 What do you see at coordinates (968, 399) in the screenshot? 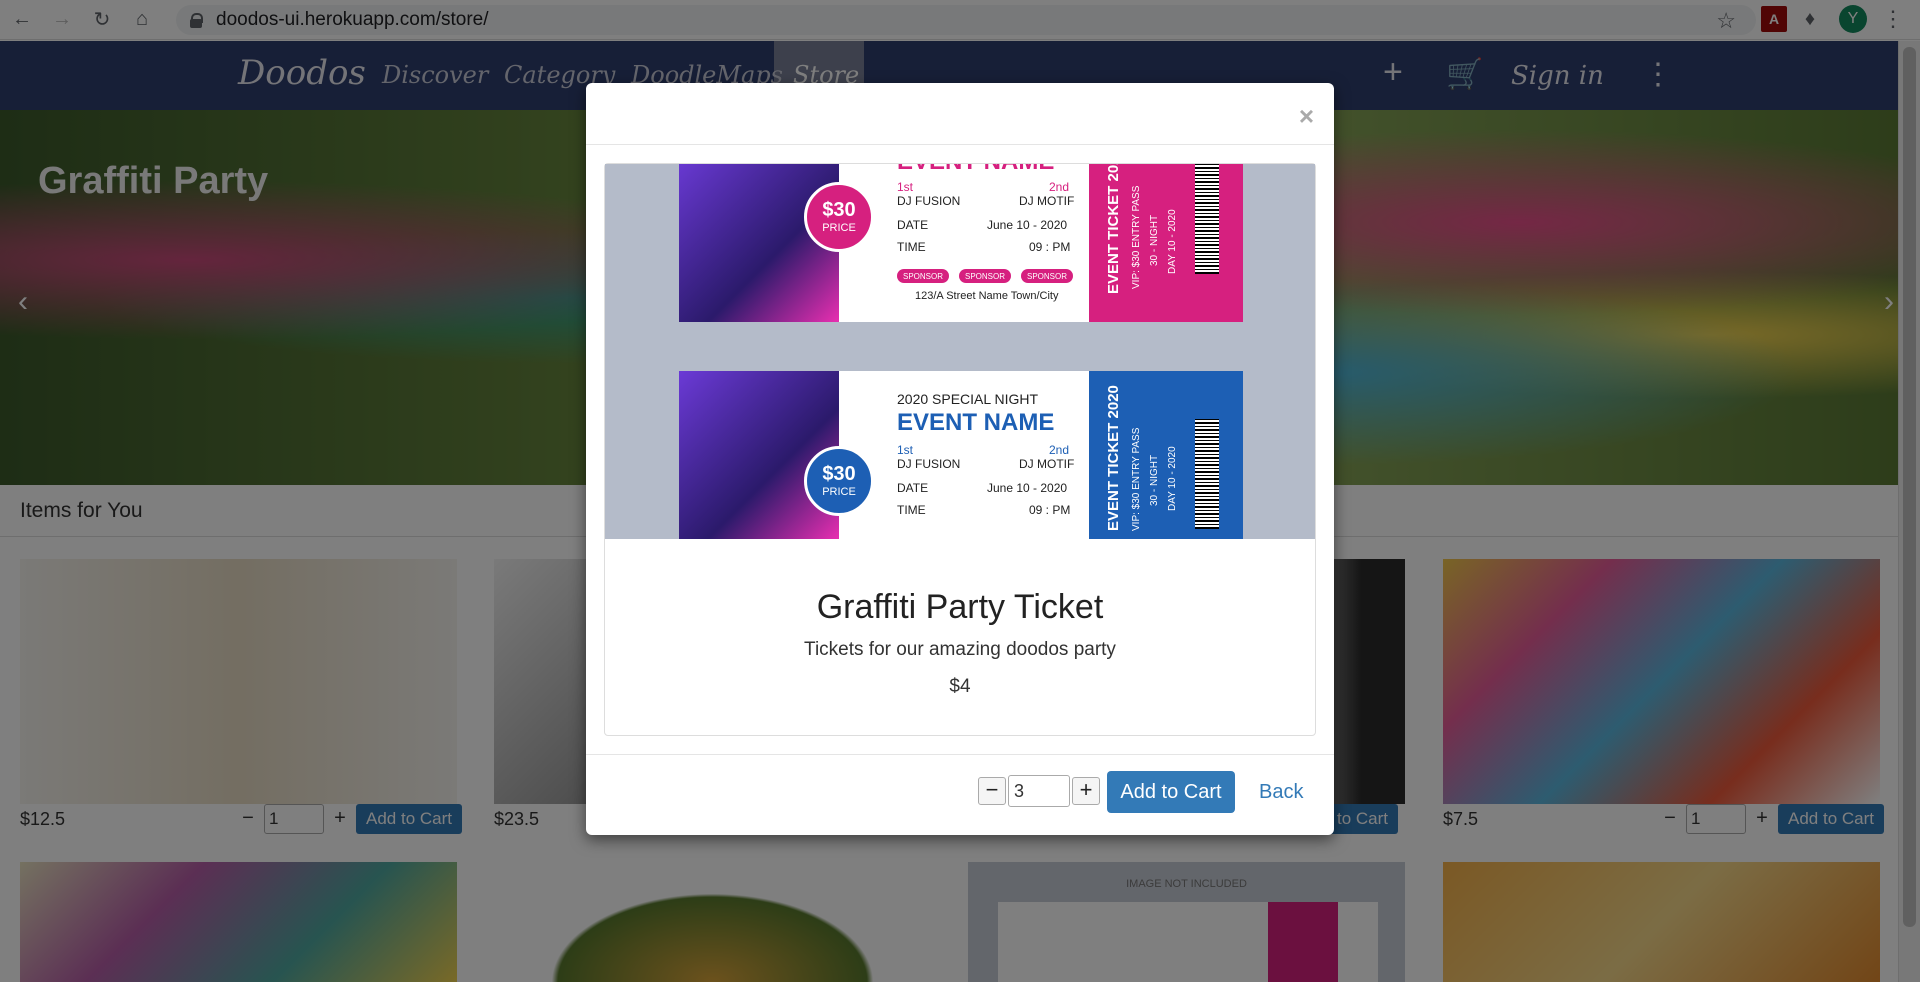
I see `ticket-special-night: 2020 SPECIAL NIGHT` at bounding box center [968, 399].